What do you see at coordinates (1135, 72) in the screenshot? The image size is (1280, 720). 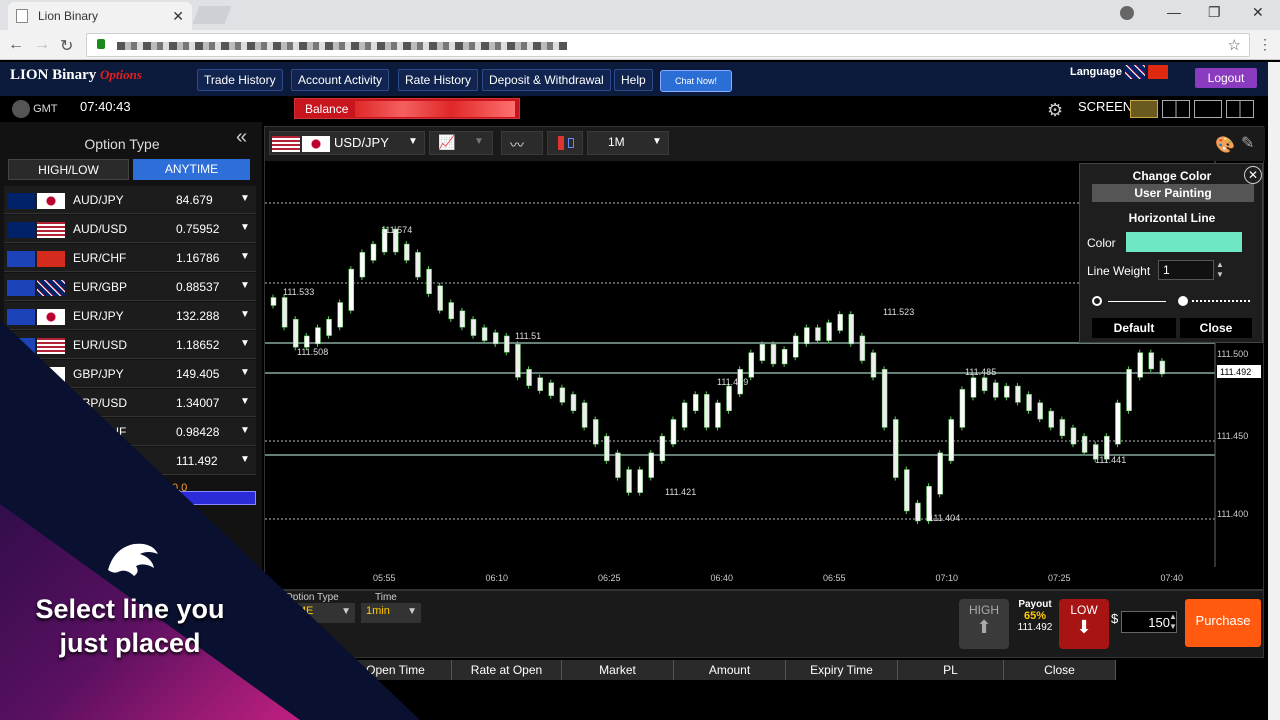 I see `uk-flag-icon` at bounding box center [1135, 72].